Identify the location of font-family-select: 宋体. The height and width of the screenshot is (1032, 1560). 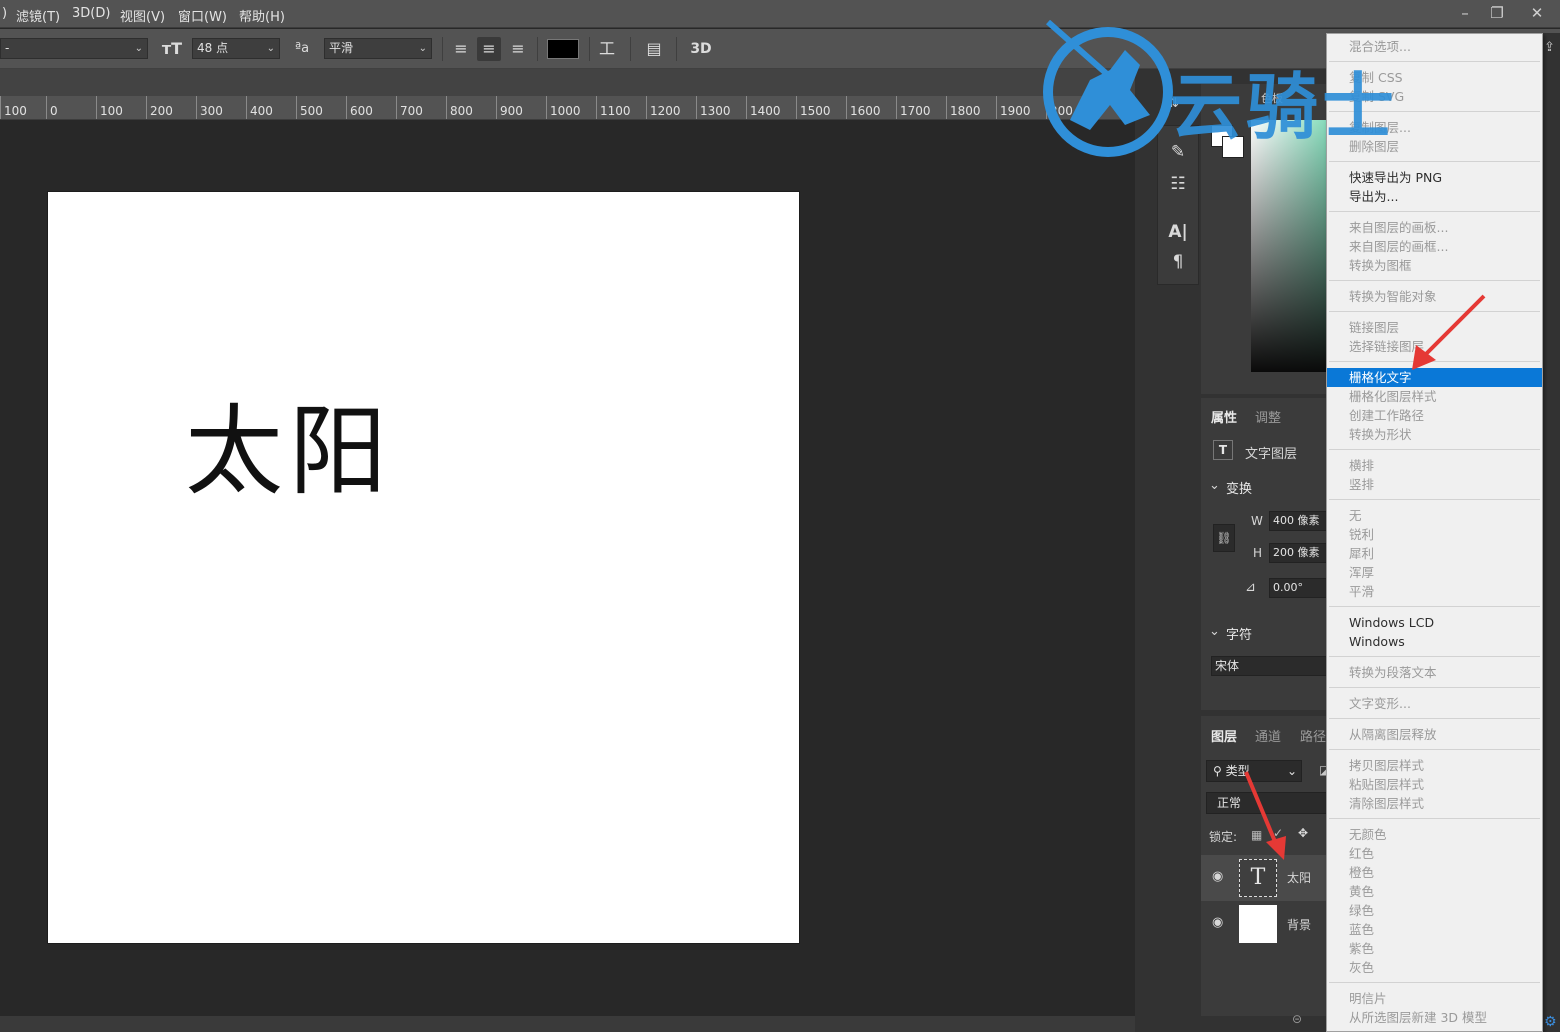
(1271, 666).